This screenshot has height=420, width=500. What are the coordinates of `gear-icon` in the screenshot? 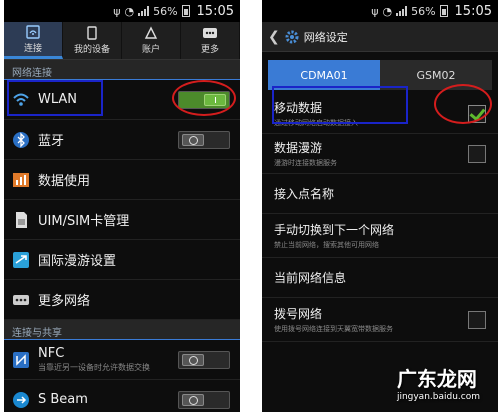 It's located at (292, 36).